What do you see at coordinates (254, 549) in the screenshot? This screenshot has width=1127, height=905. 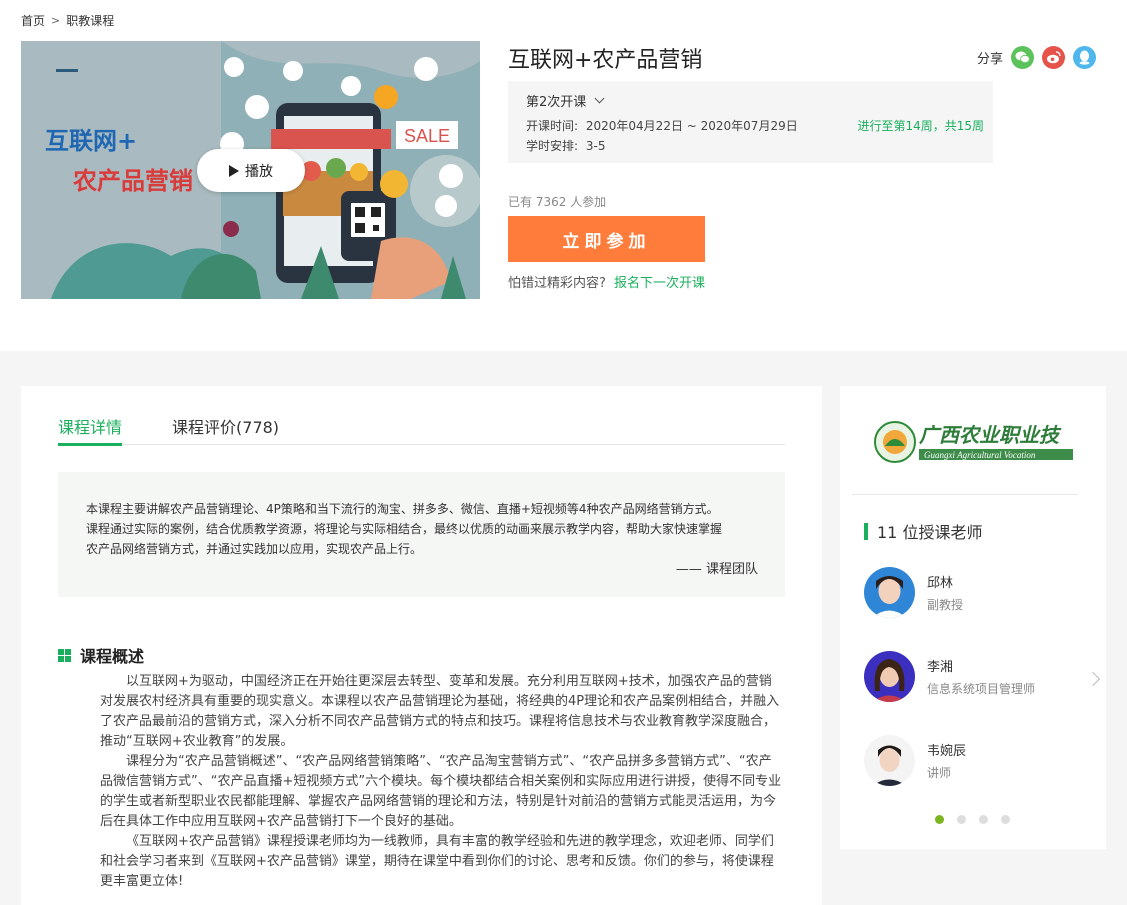 I see `intro-line: 农产品网络营销方式，并通过实践加以应用，实现农产品上行。` at bounding box center [254, 549].